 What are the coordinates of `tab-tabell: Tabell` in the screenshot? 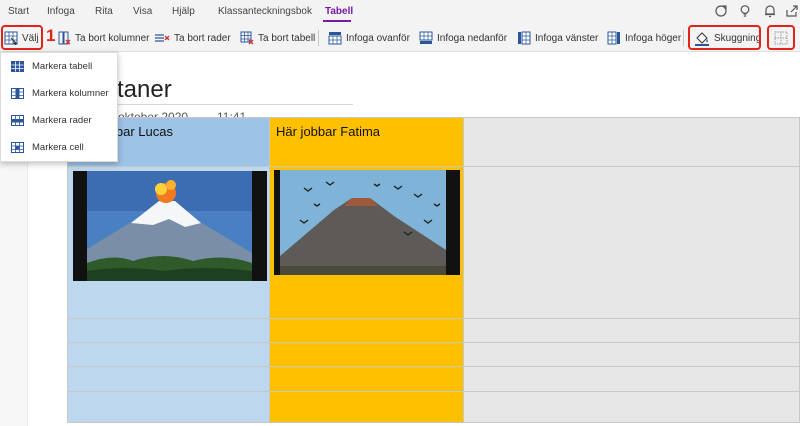 It's located at (339, 11).